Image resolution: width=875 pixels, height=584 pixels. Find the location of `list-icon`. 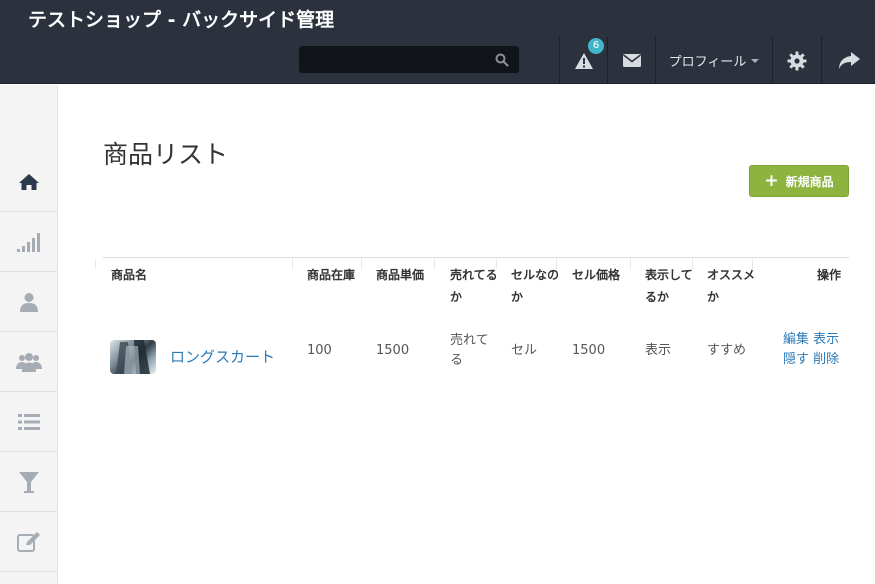

list-icon is located at coordinates (28, 421).